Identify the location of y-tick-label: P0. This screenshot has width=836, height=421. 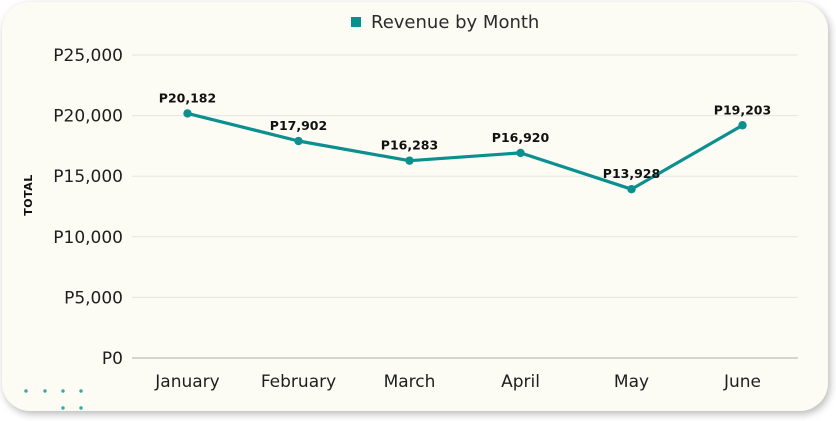
(112, 359).